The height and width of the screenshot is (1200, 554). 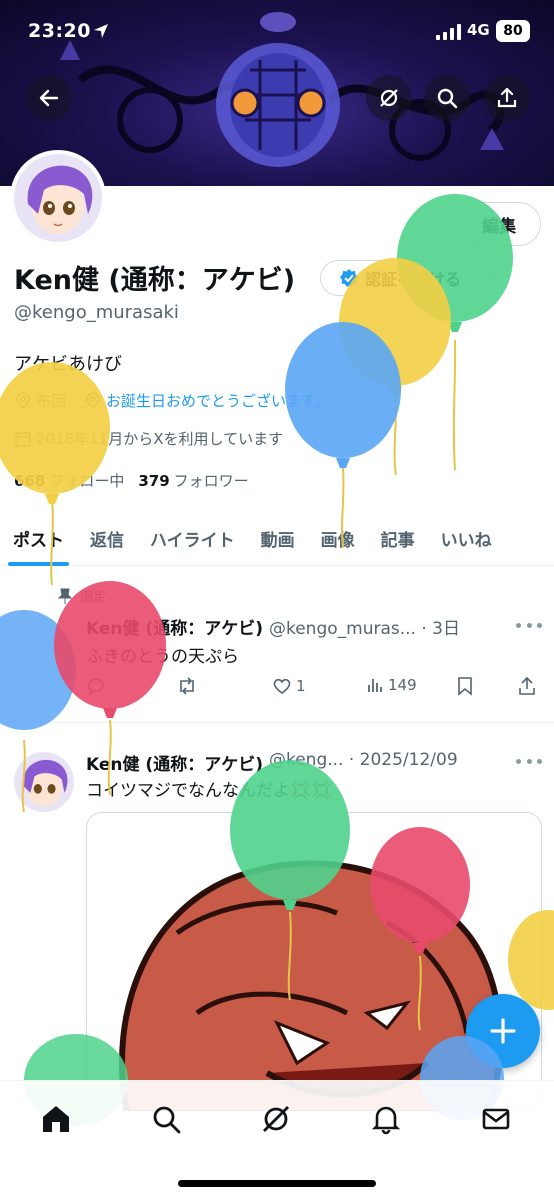 I want to click on search-button, so click(x=447, y=98).